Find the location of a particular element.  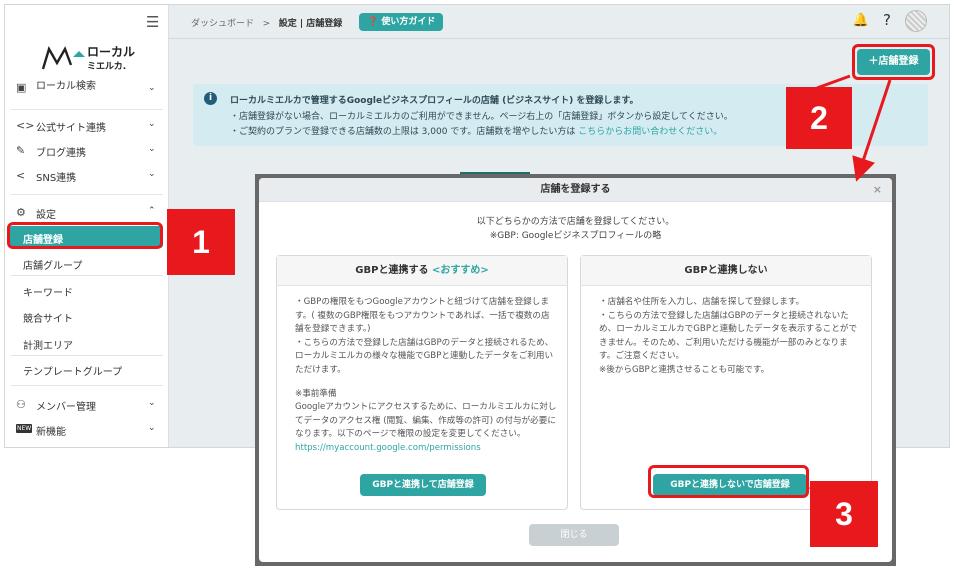

annotation-arrows is located at coordinates (850, 286).